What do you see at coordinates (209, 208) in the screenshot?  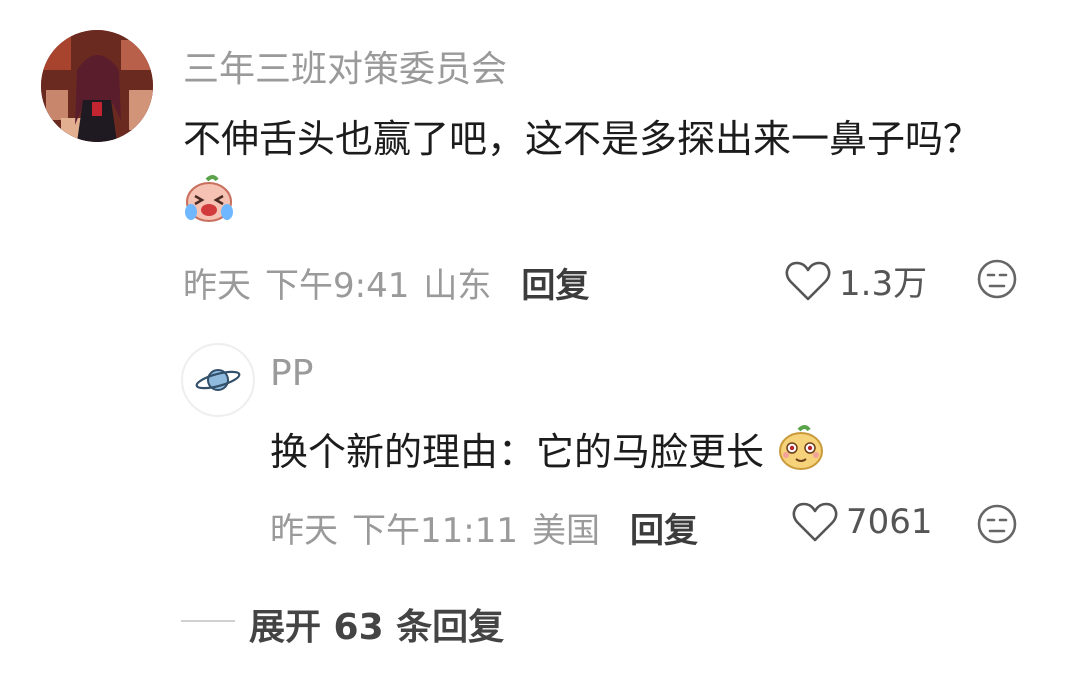 I see `crying-laughing-emoji-icon` at bounding box center [209, 208].